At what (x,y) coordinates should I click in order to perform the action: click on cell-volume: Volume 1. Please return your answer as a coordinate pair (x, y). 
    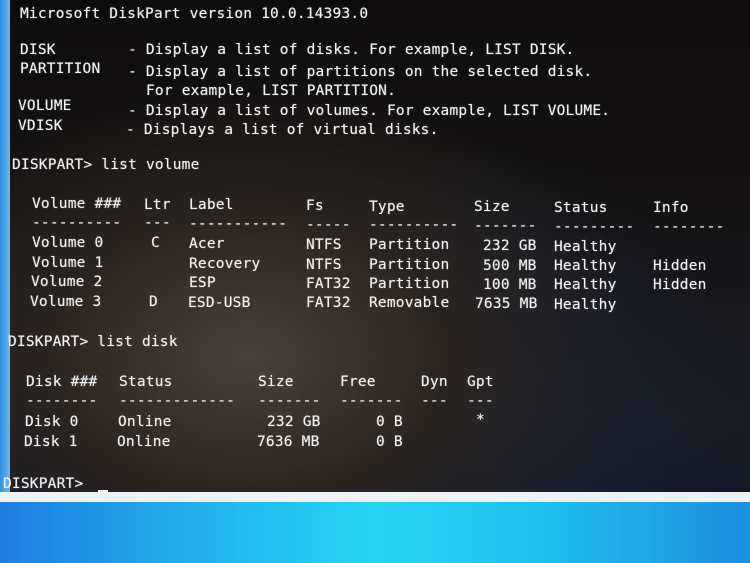
    Looking at the image, I should click on (68, 263).